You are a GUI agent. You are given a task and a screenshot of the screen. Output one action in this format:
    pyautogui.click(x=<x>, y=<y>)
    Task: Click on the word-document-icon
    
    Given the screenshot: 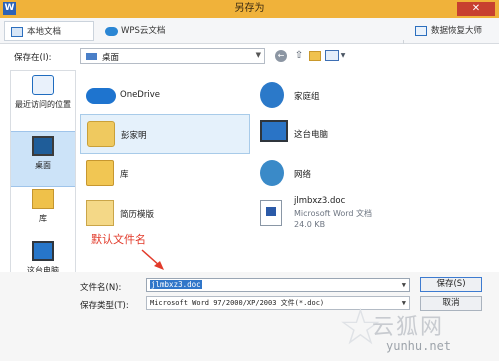 What is the action you would take?
    pyautogui.click(x=271, y=213)
    